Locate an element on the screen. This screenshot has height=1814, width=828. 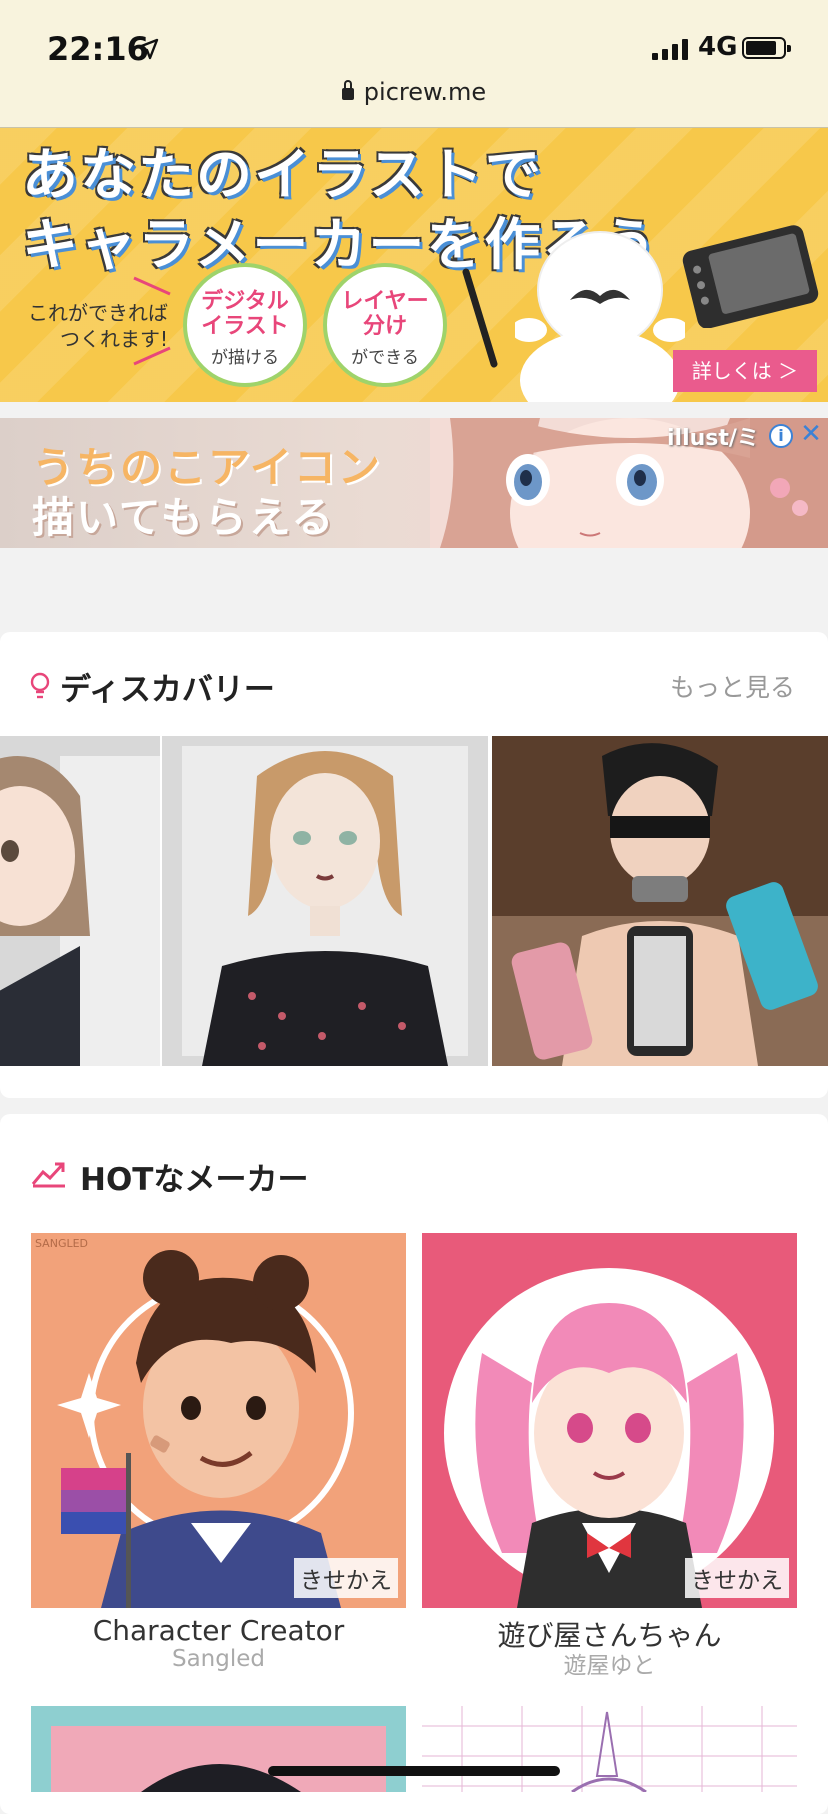
lock-icon is located at coordinates (347, 90).